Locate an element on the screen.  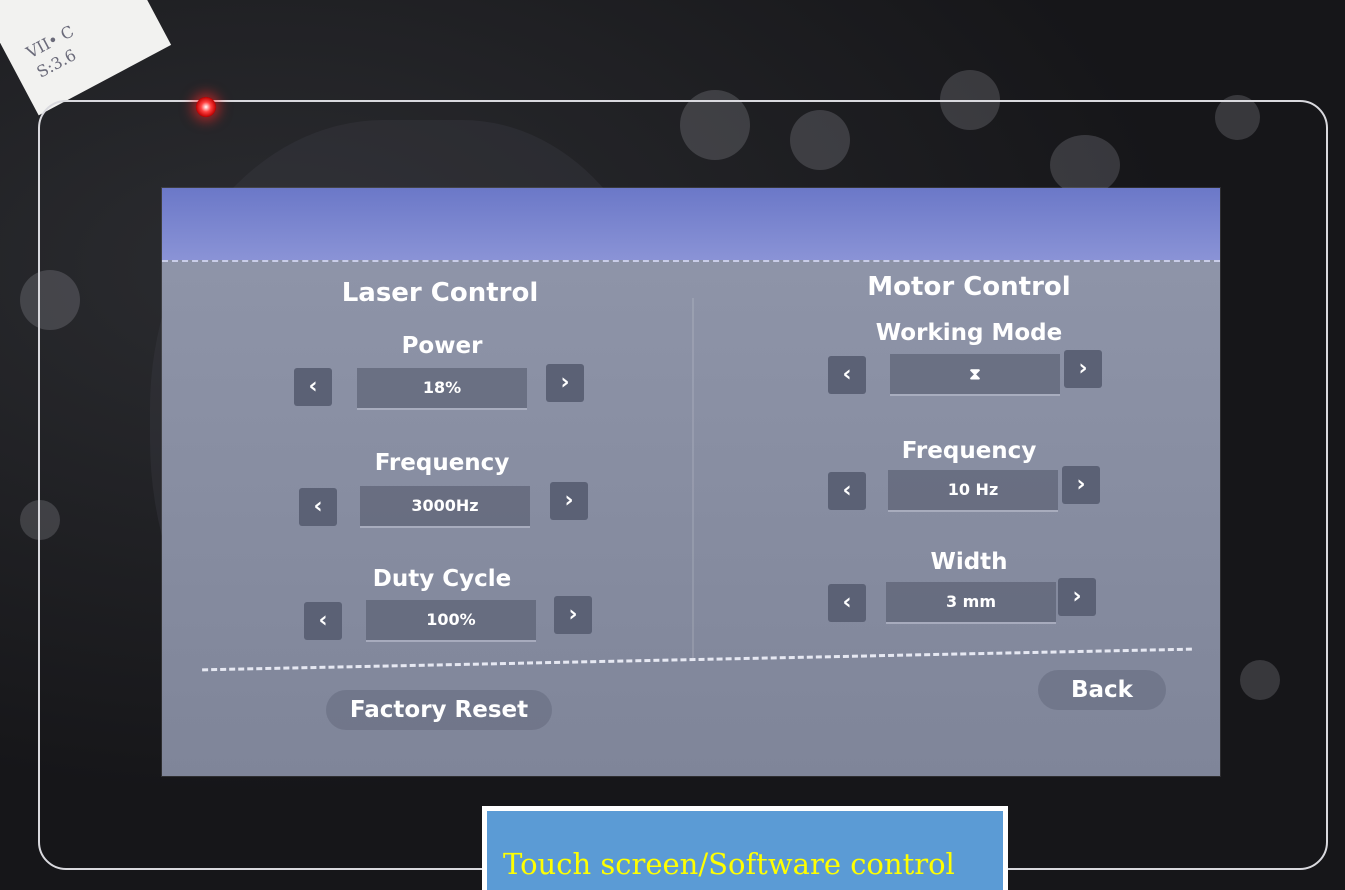
column-divider is located at coordinates (693, 478).